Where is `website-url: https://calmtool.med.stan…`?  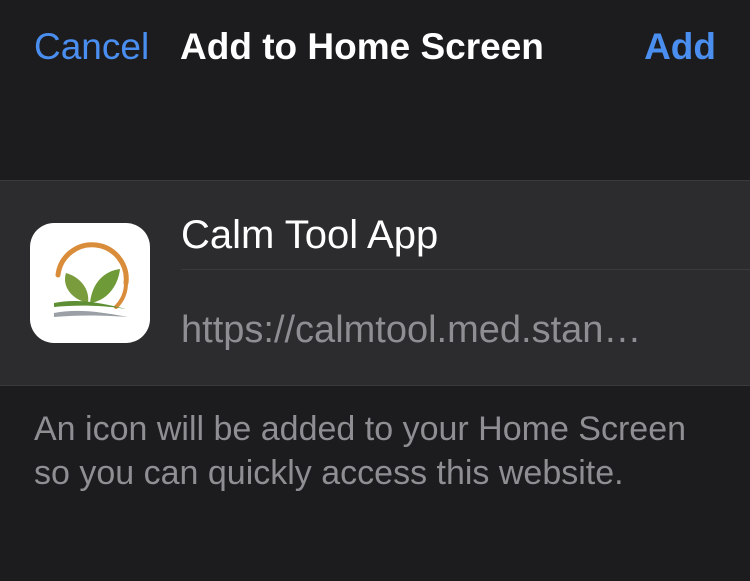 website-url: https://calmtool.med.stan… is located at coordinates (411, 330).